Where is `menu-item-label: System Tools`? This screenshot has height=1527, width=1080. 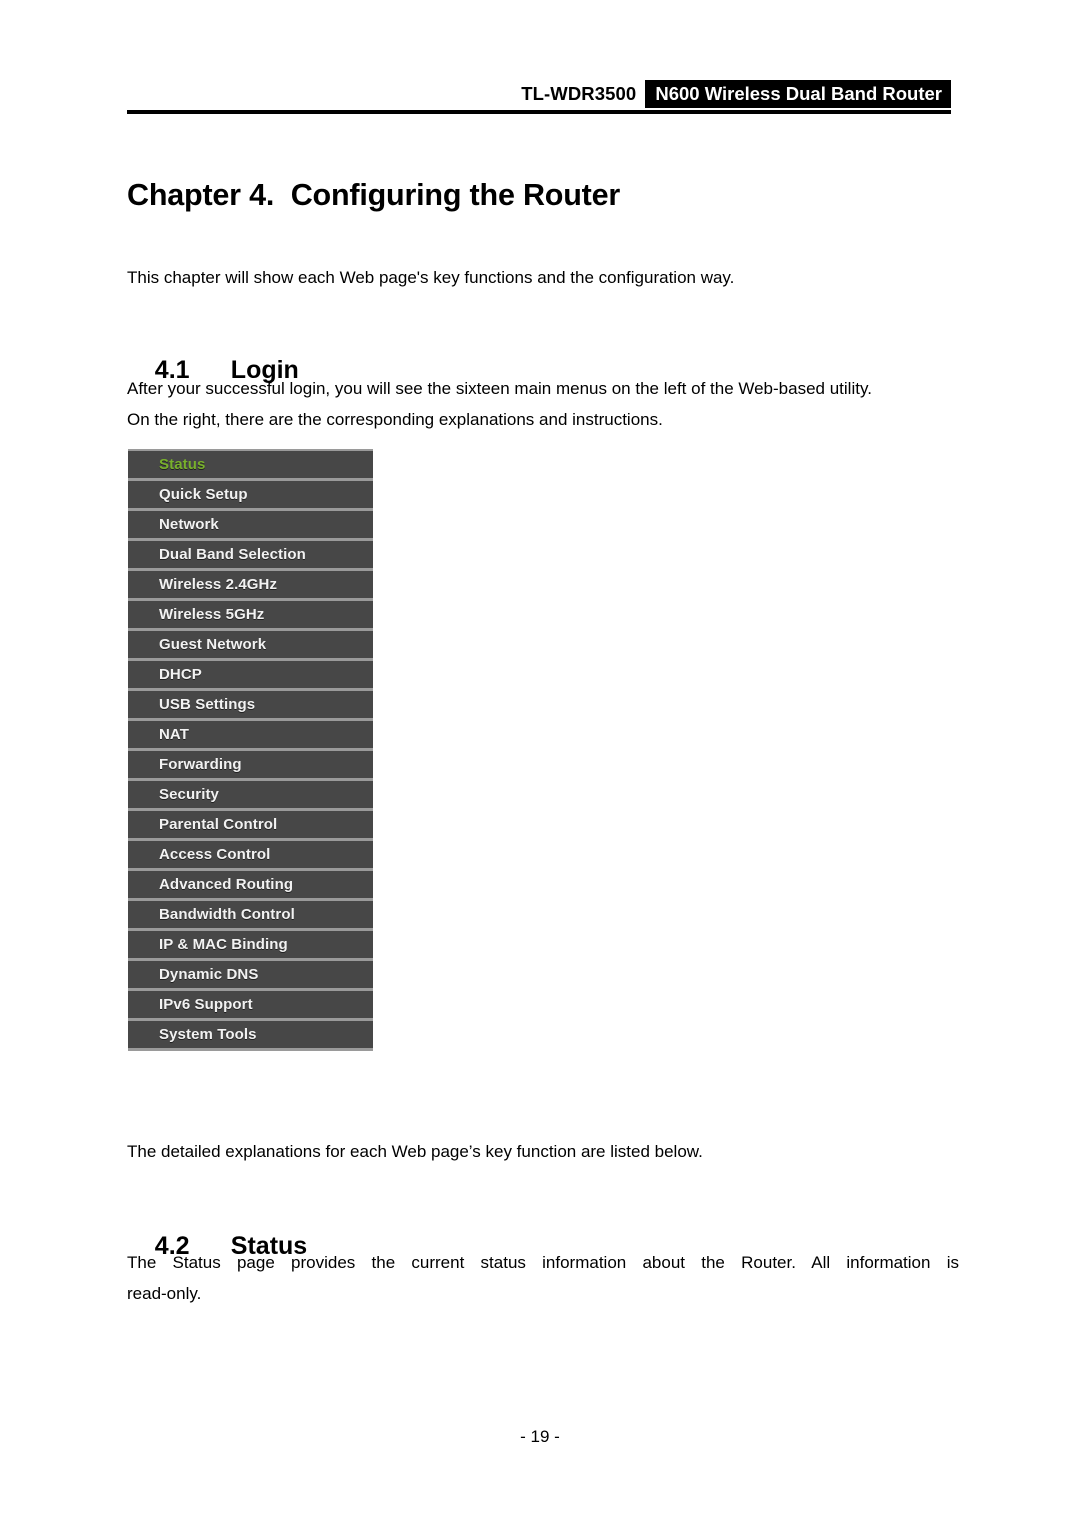 menu-item-label: System Tools is located at coordinates (208, 1034).